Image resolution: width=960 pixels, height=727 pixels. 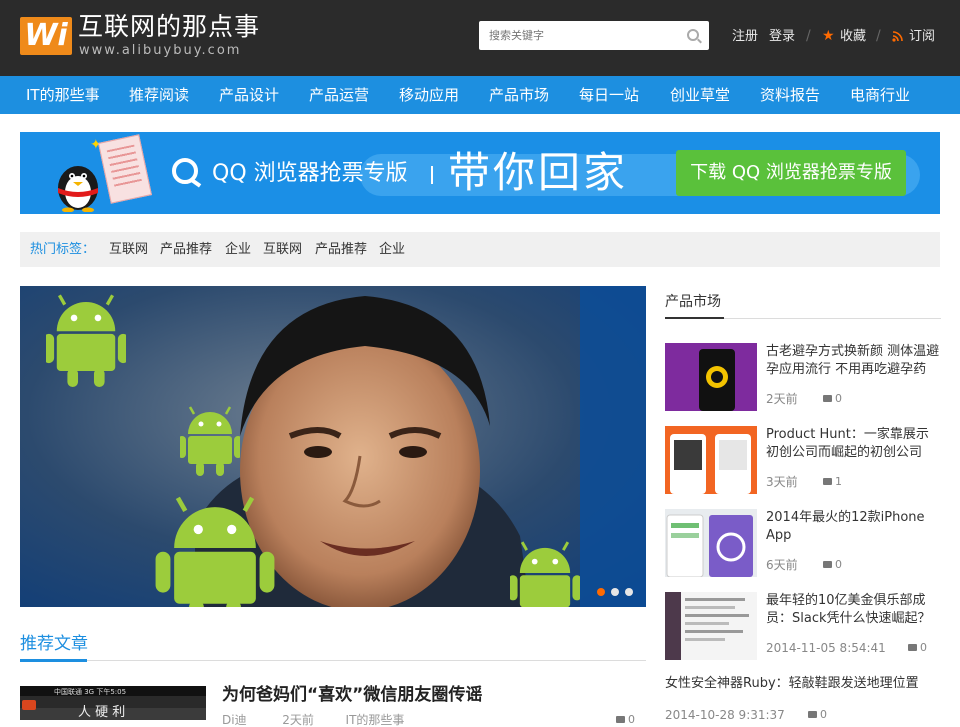 I want to click on site-logo: Wi, so click(x=46, y=36).